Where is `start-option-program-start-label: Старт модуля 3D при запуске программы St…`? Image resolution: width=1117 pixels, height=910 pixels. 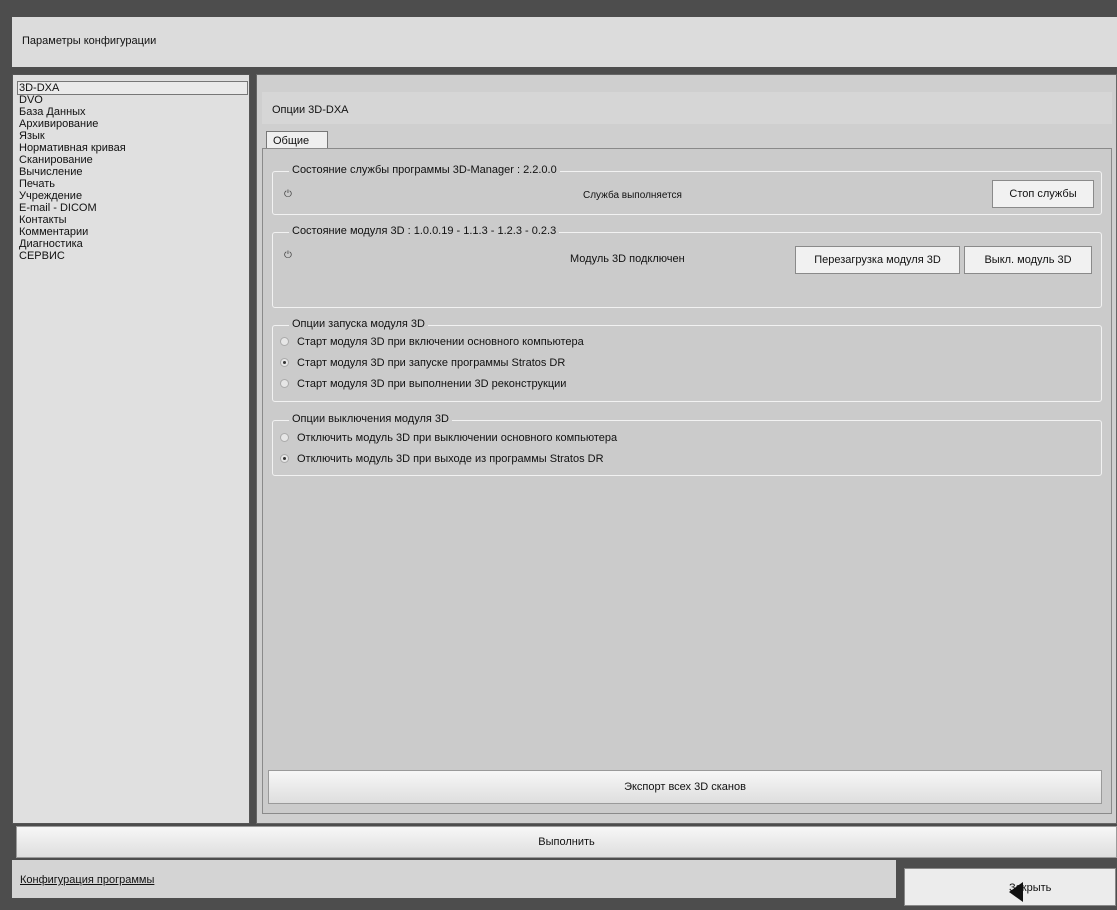 start-option-program-start-label: Старт модуля 3D при запуске программы St… is located at coordinates (431, 363).